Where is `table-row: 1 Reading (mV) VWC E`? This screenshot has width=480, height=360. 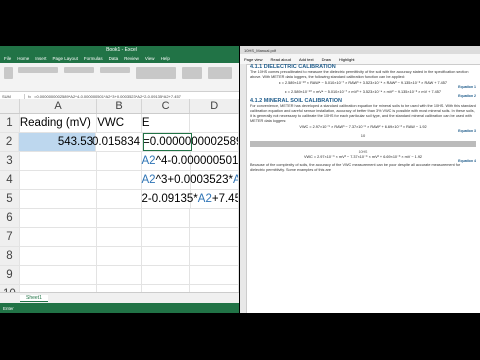
table-row: 1 Reading (mV) VWC E is located at coordinates (119, 123).